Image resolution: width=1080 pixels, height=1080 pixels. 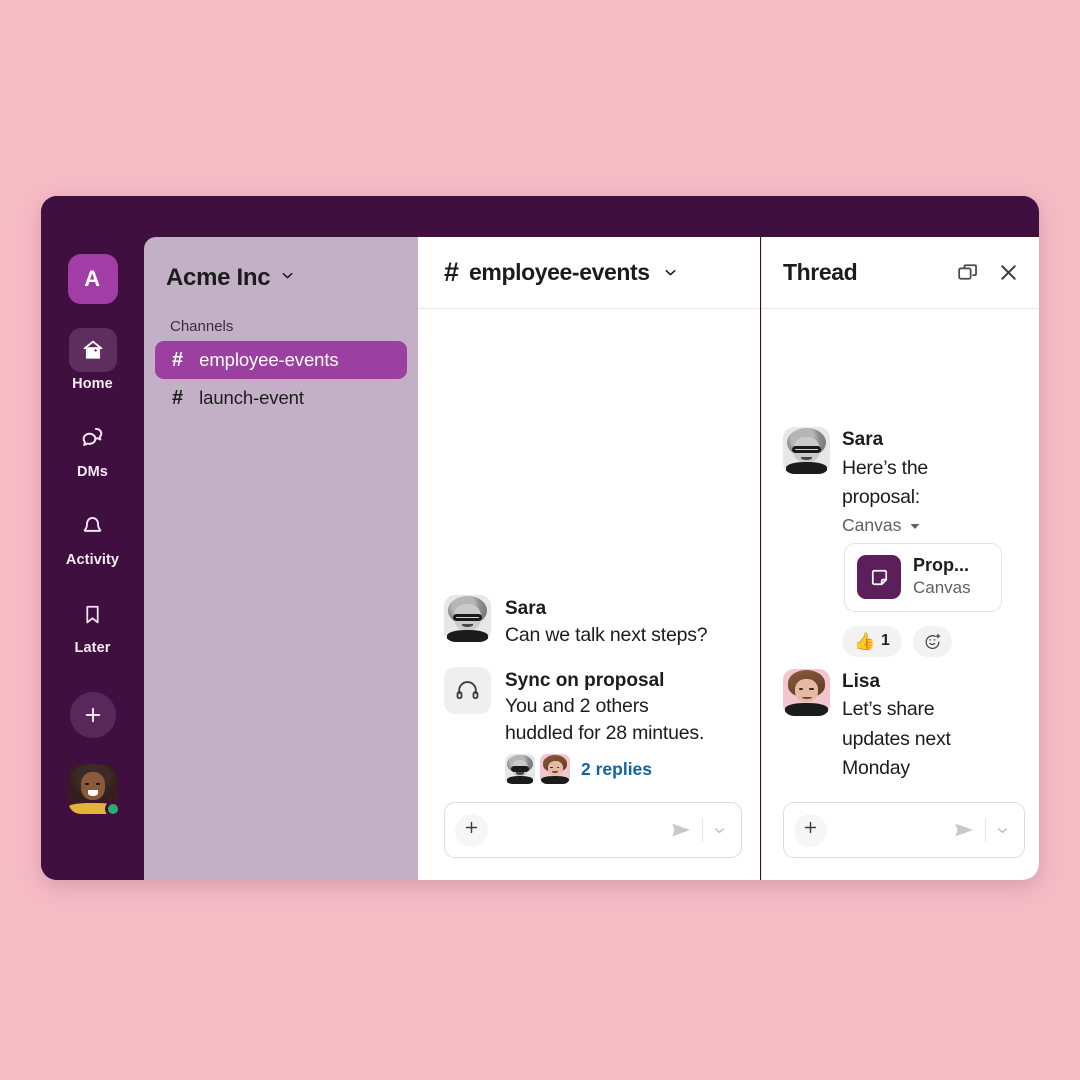 I want to click on message-text-line-1: Let’s share, so click(x=888, y=709).